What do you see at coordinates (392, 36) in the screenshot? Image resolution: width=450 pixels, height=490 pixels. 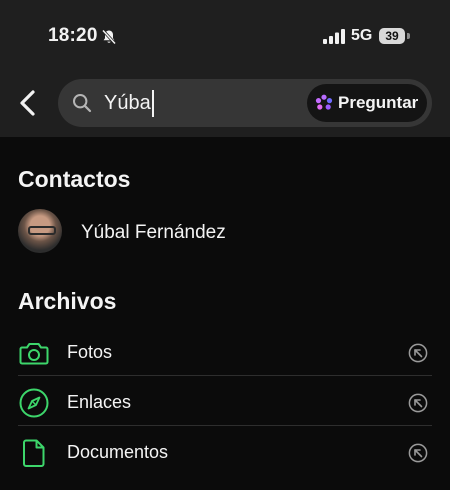 I see `battery-level: 39` at bounding box center [392, 36].